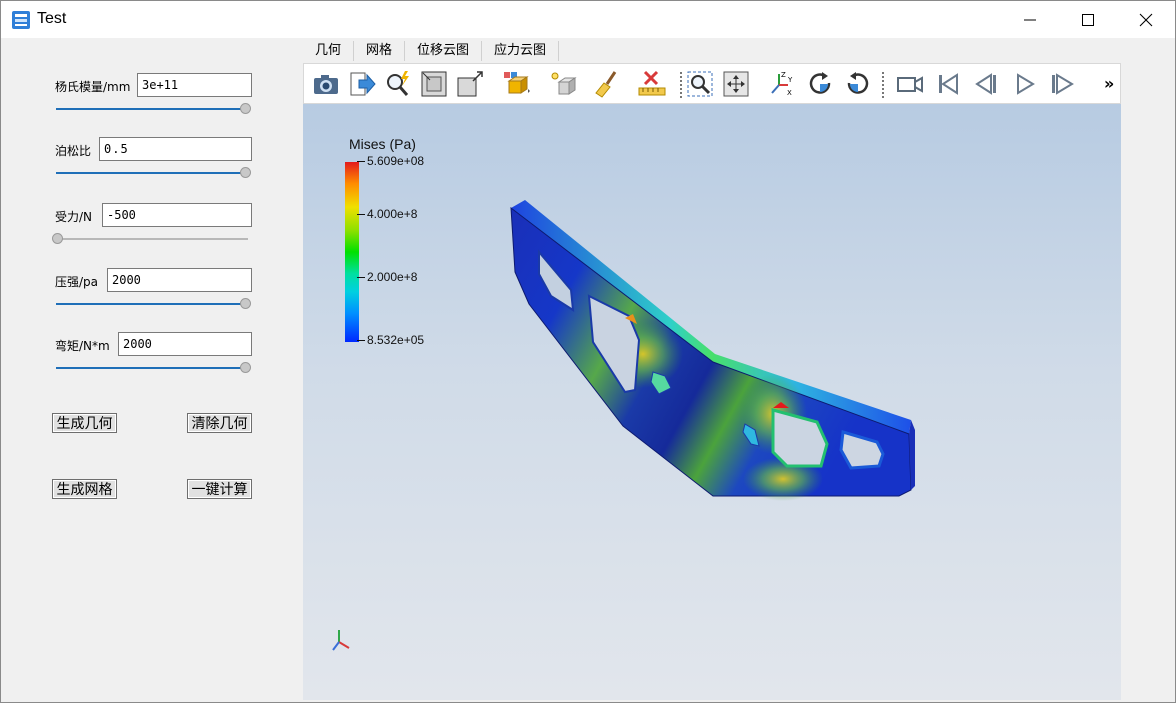 Image resolution: width=1176 pixels, height=703 pixels. I want to click on fit-view-button, so click(434, 84).